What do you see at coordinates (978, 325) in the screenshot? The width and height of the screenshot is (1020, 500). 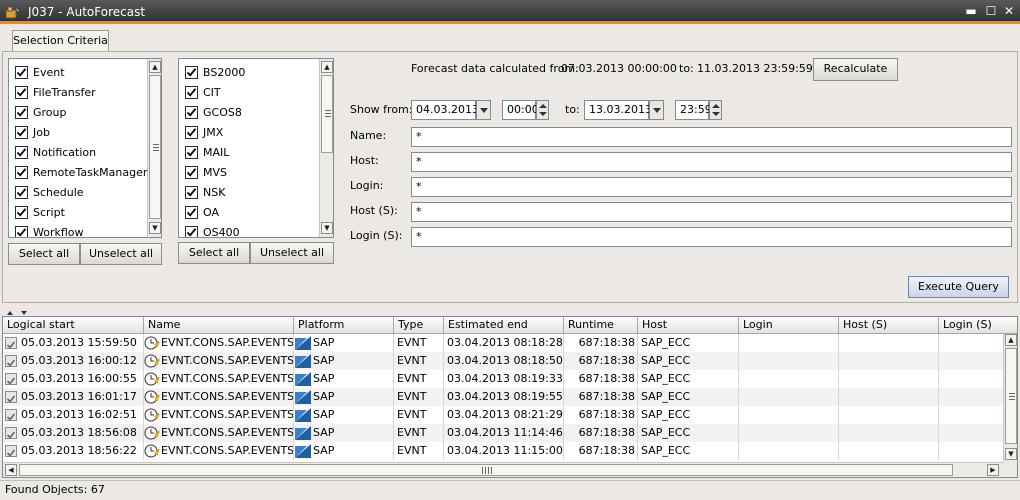 I see `column-header: Login (S)` at bounding box center [978, 325].